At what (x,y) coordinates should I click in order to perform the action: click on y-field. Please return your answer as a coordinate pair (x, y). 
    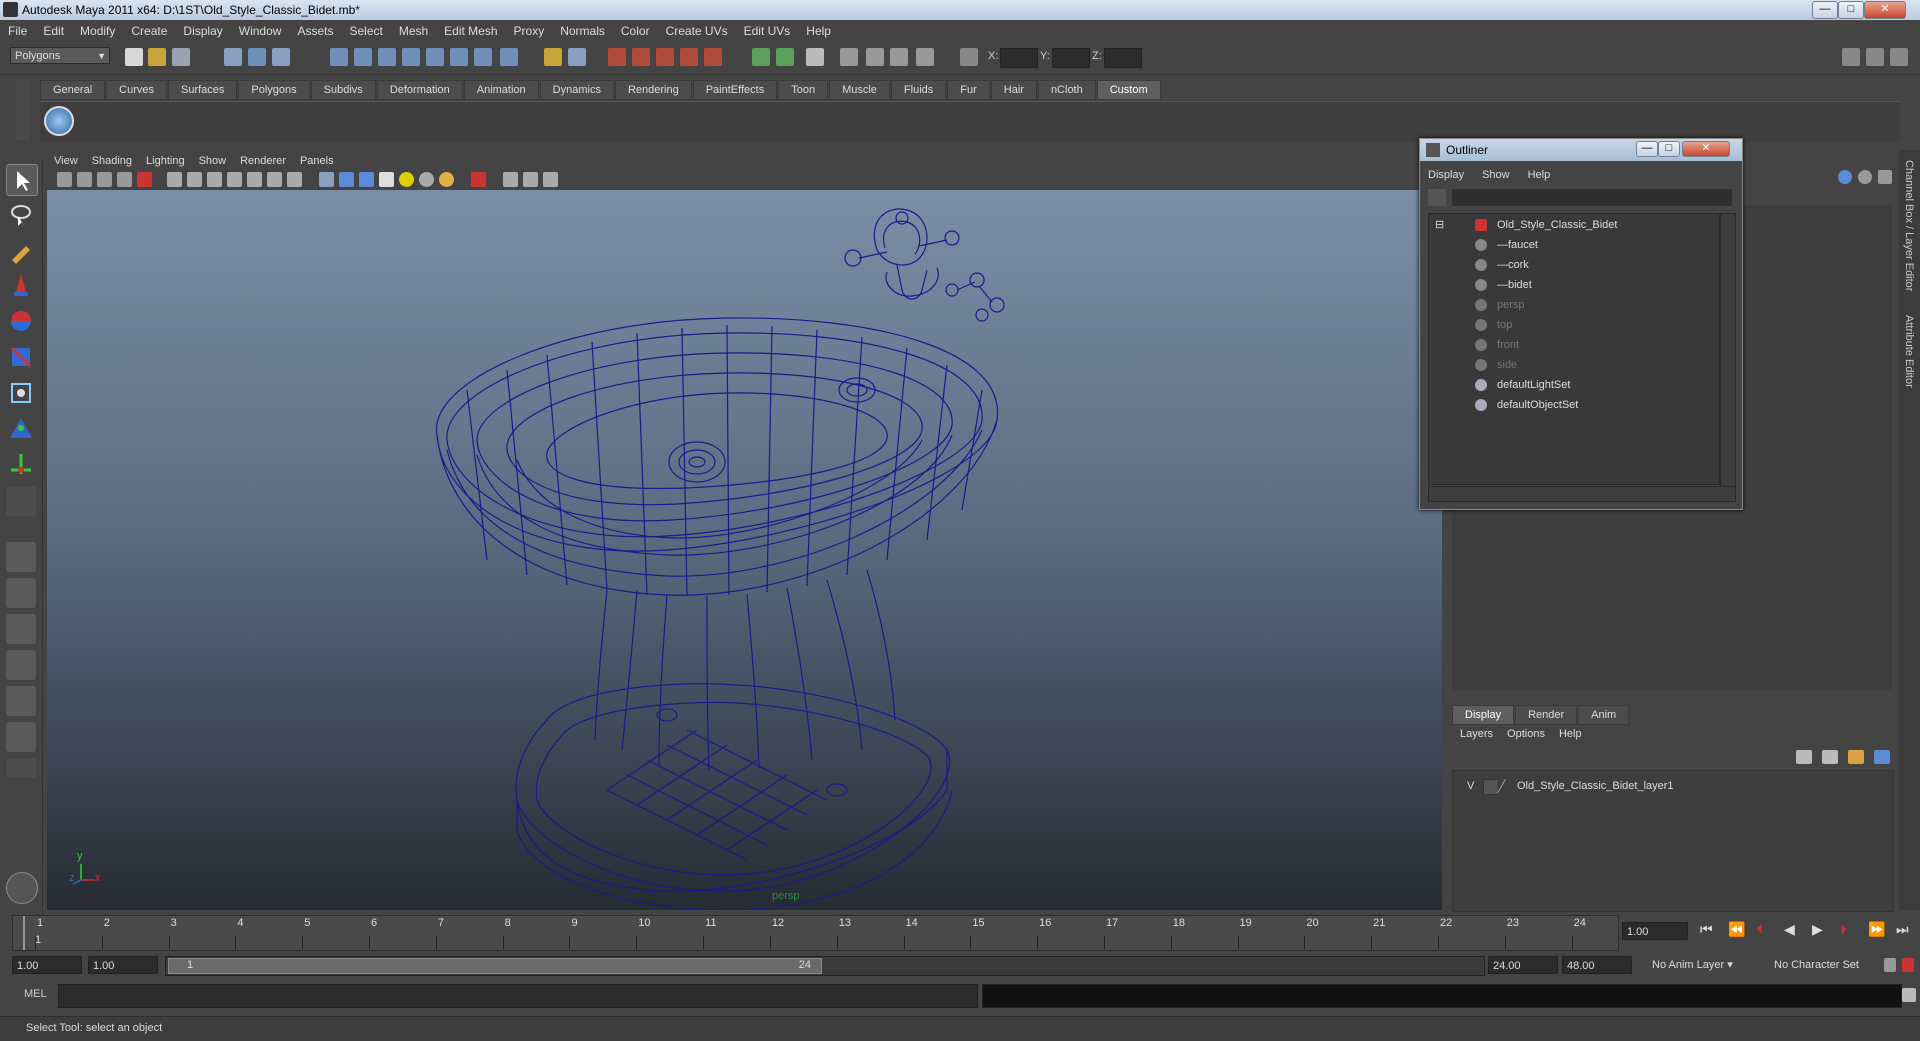
    Looking at the image, I should click on (1071, 58).